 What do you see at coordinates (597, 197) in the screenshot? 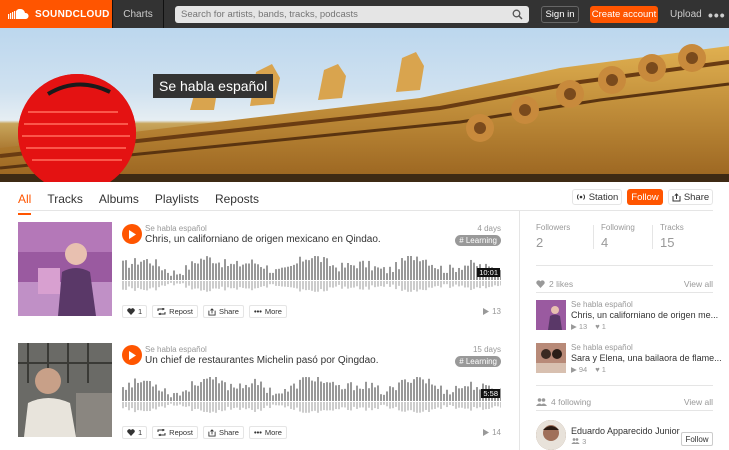
I see `station-button: Station` at bounding box center [597, 197].